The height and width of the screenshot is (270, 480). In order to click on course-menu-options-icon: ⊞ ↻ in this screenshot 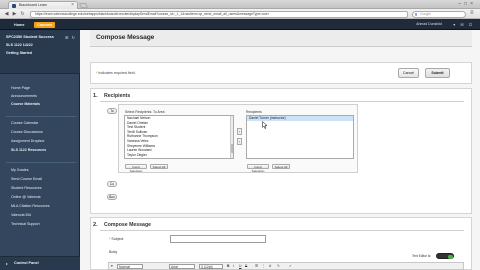, I will do `click(70, 37)`.